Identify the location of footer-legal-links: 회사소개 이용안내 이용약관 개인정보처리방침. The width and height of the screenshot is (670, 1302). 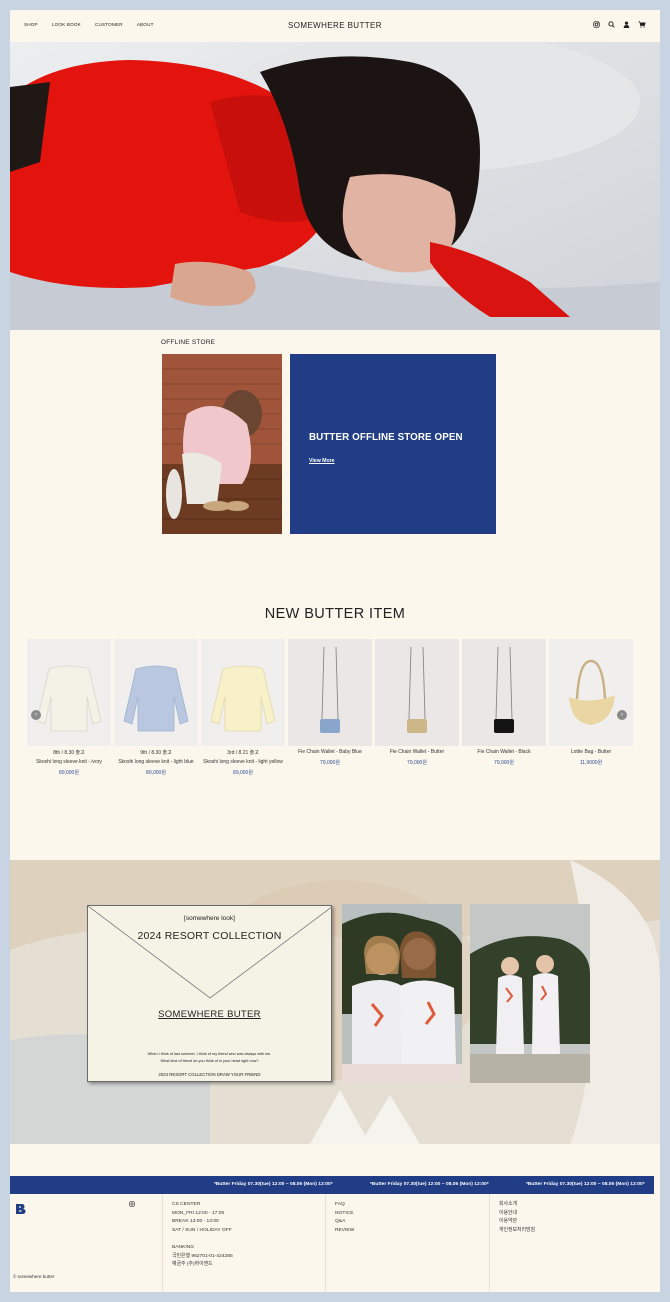
(574, 1243).